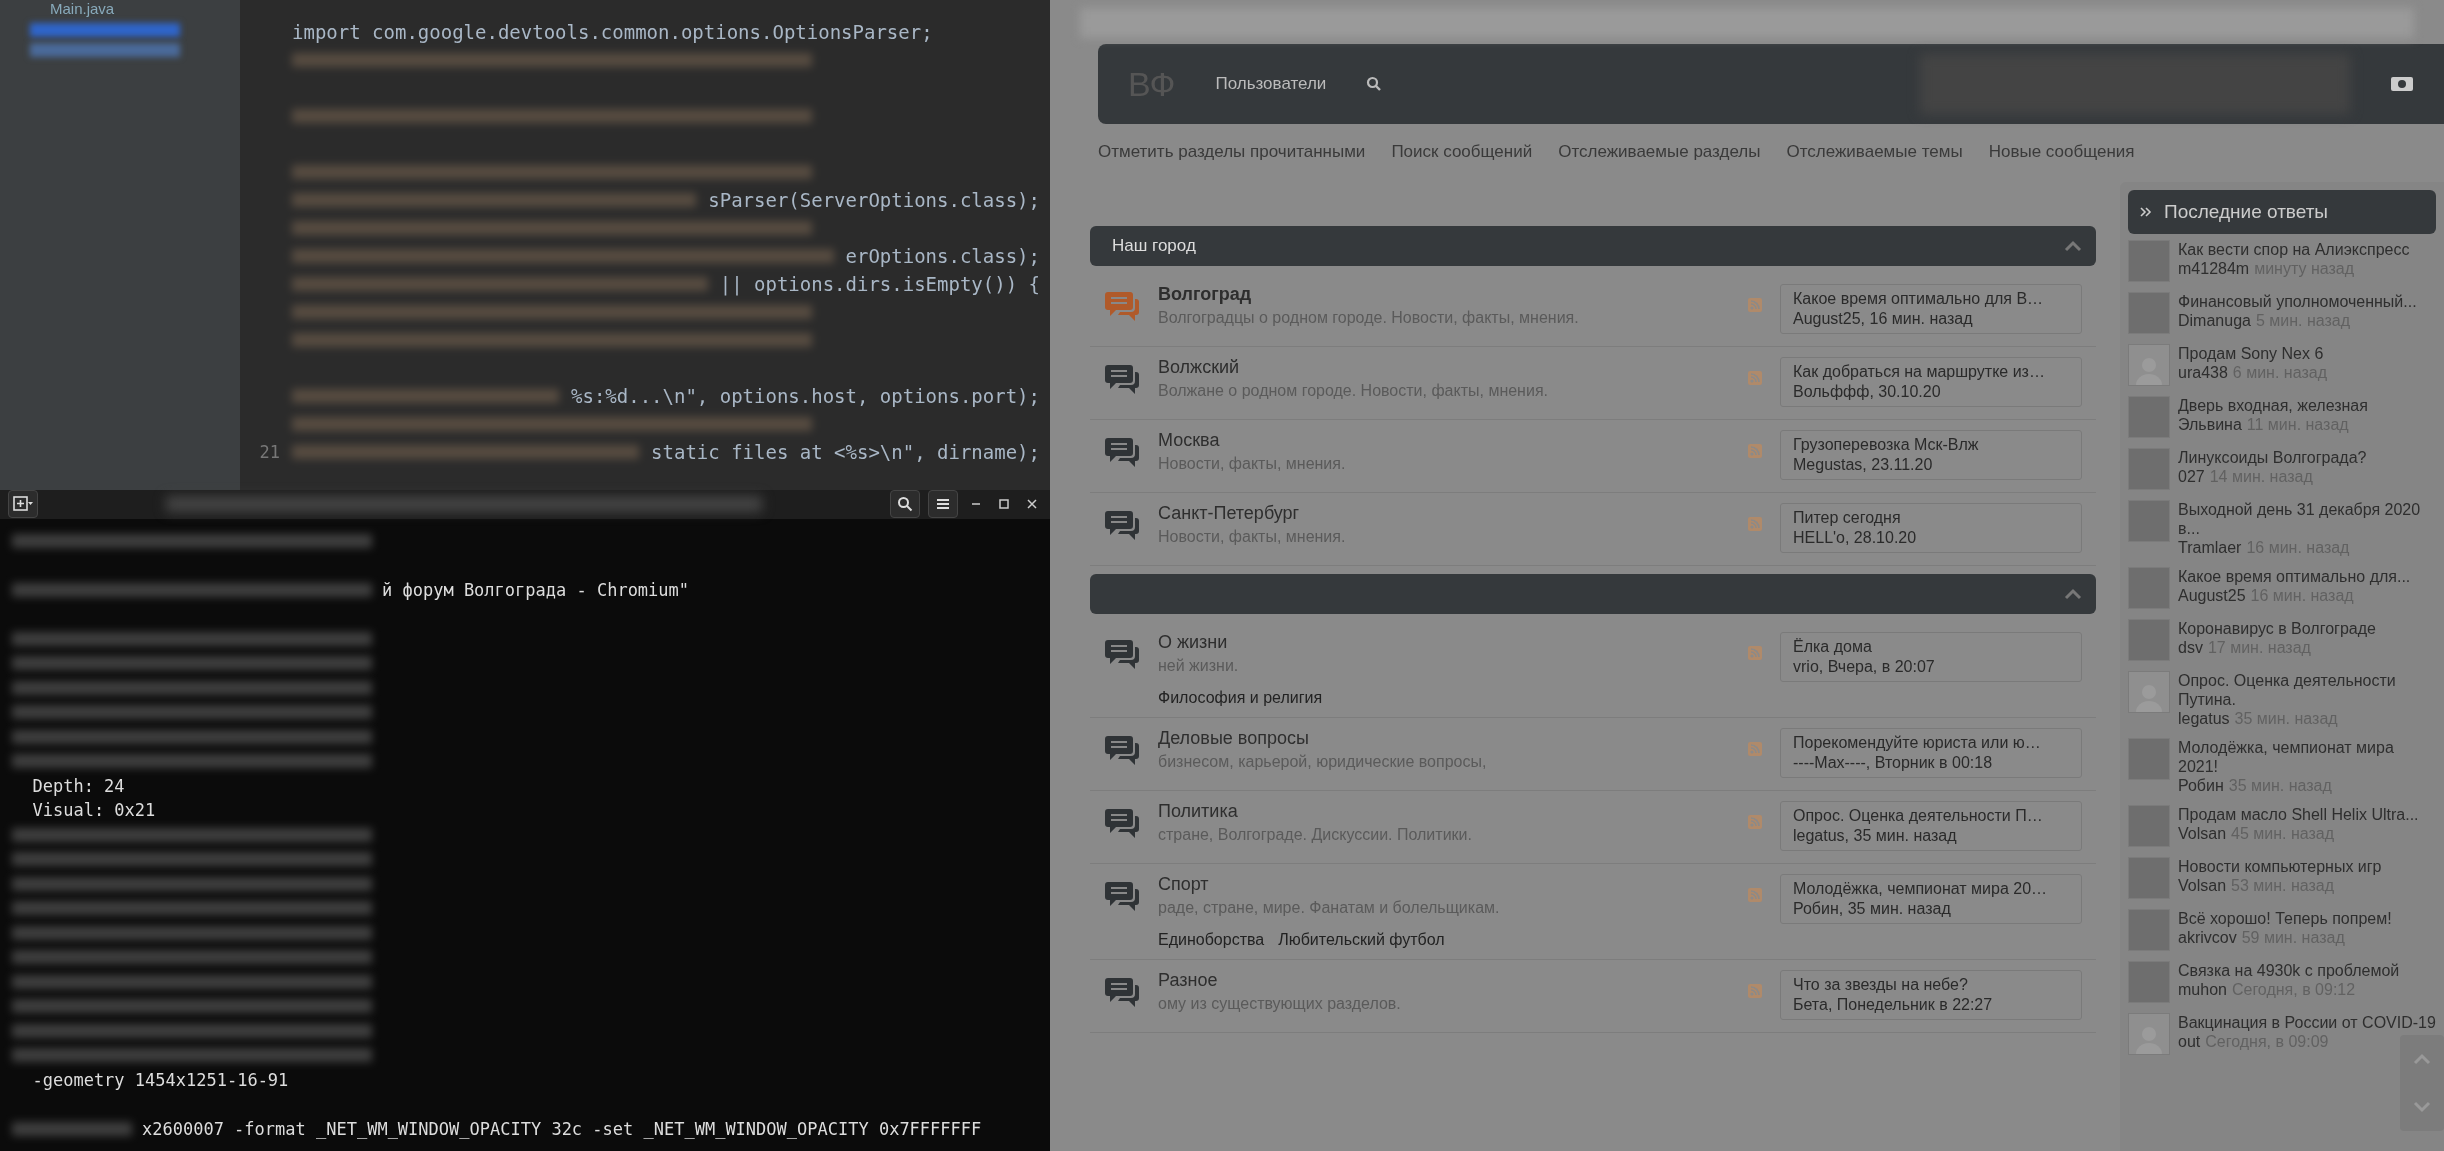  I want to click on reply-title-link: Дверь входная, железная, so click(2273, 405).